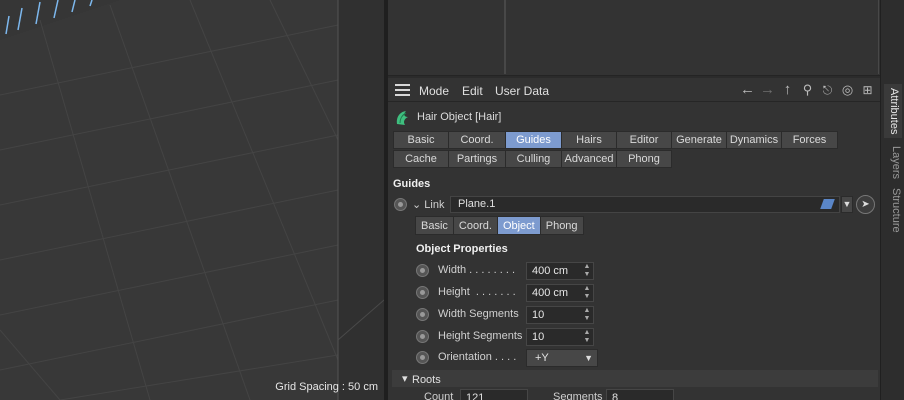  I want to click on menu-edit: Edit, so click(472, 91).